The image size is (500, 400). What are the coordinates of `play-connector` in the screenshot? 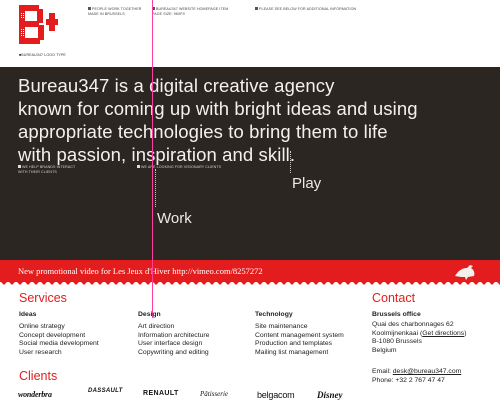 It's located at (290, 162).